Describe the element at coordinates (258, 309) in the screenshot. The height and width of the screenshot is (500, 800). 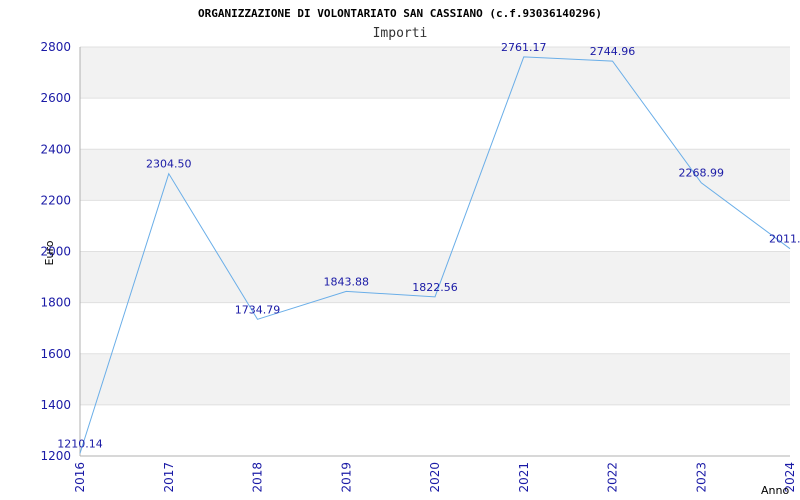
I see `data-label: 1734.79` at that location.